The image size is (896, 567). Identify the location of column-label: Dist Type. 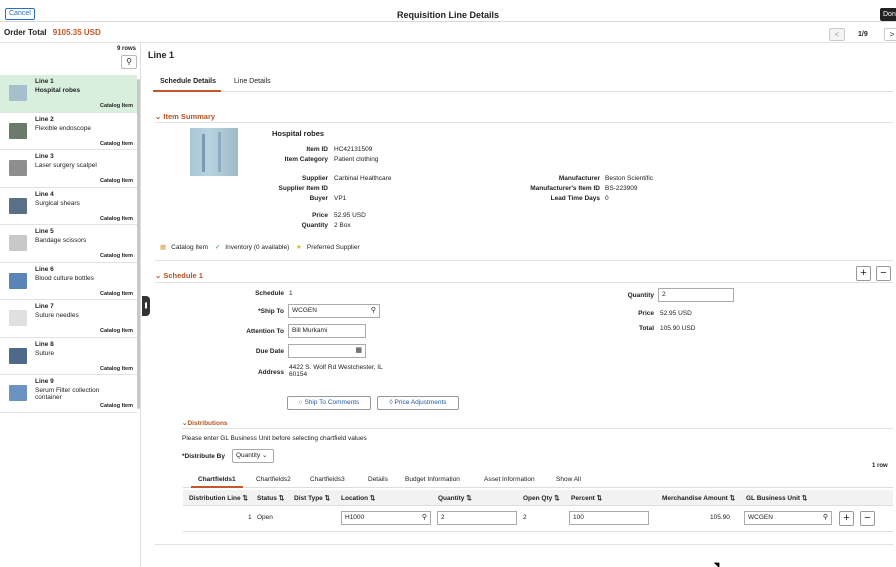
(308, 498).